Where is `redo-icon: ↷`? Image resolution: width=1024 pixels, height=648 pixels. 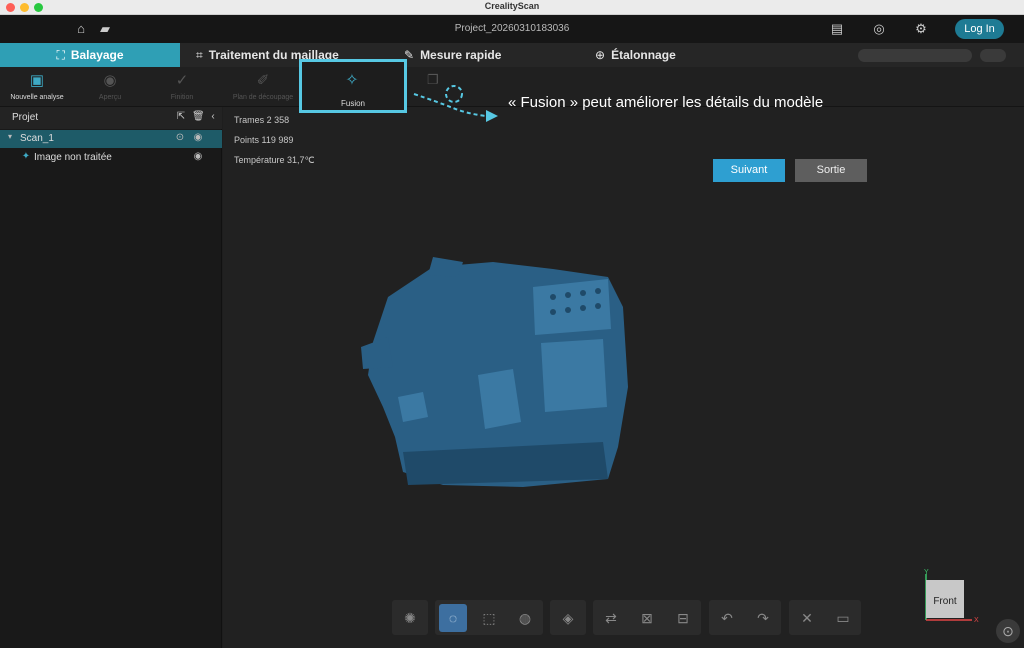 redo-icon: ↷ is located at coordinates (763, 618).